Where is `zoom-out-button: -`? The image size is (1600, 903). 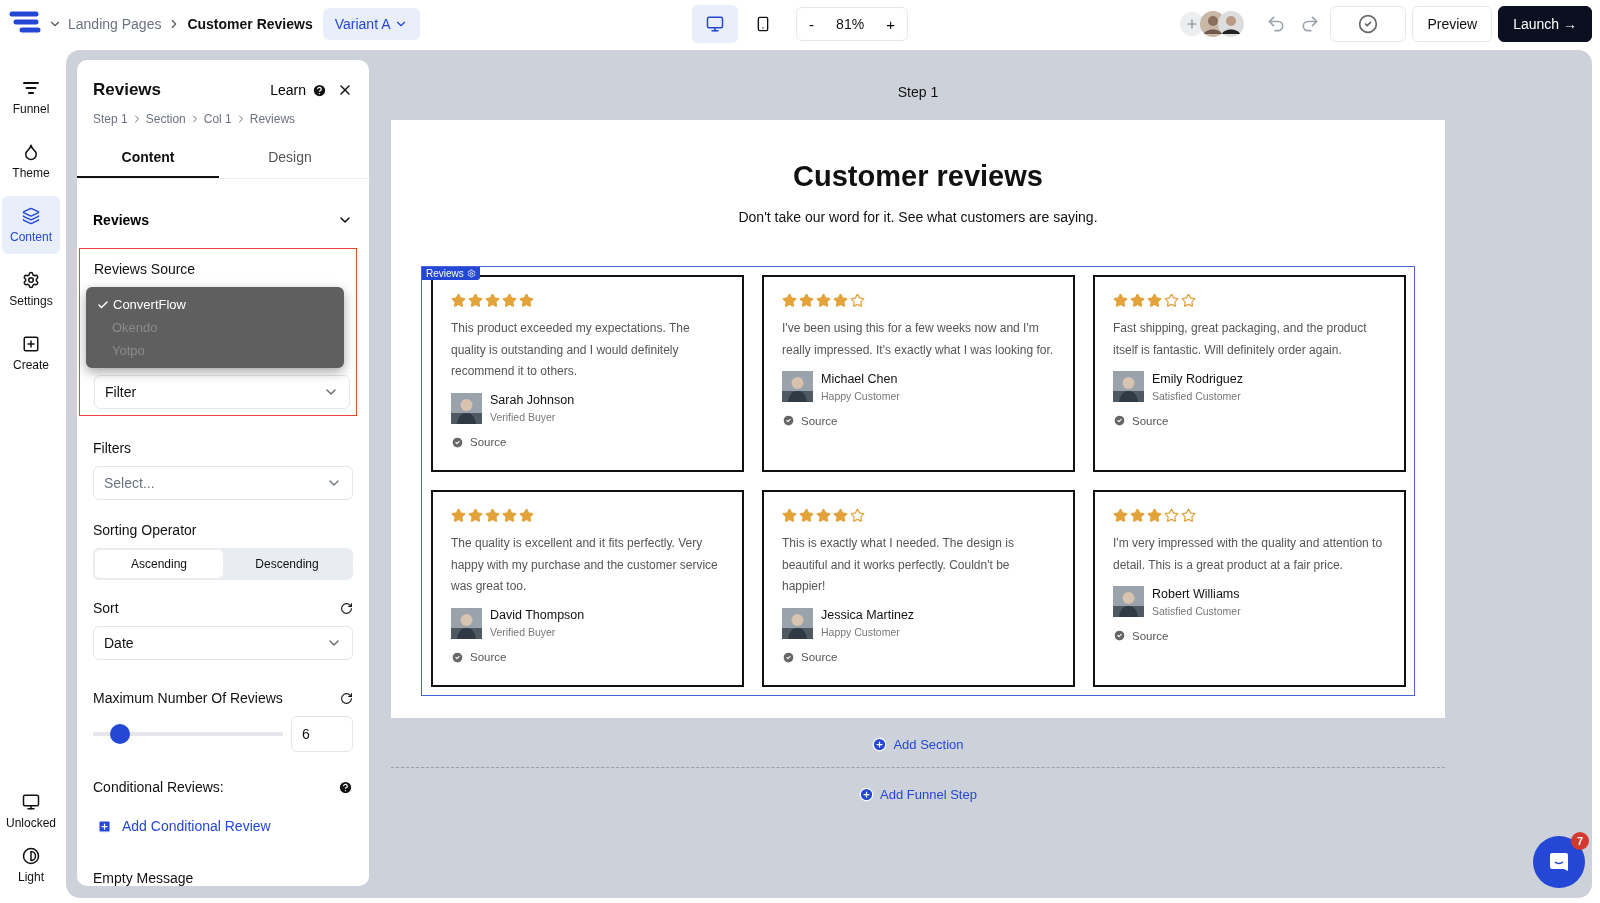
zoom-out-button: - is located at coordinates (812, 24).